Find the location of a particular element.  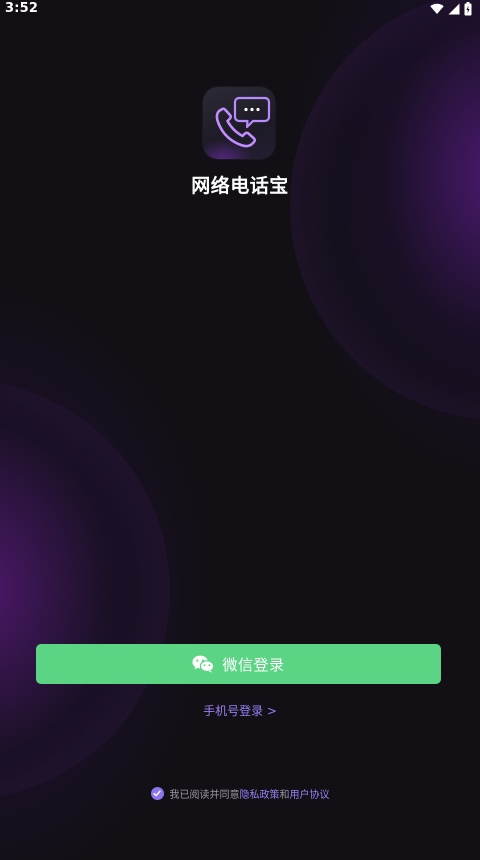

status-bar: 3:52 is located at coordinates (240, 9).